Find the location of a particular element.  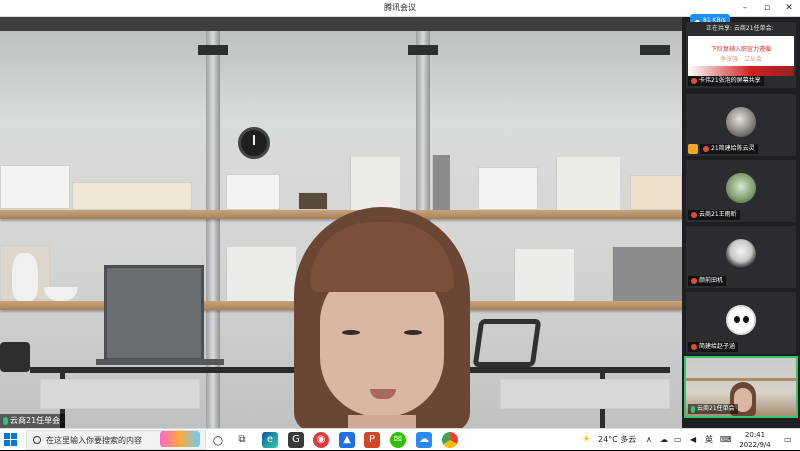

tile-name: 卡伟21张泡的屏幕共享 is located at coordinates (730, 80).